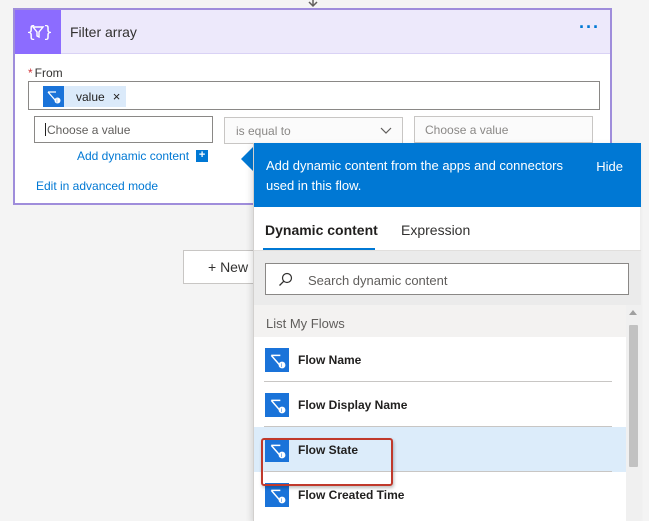  I want to click on search-input: Search dynamic content, so click(447, 279).